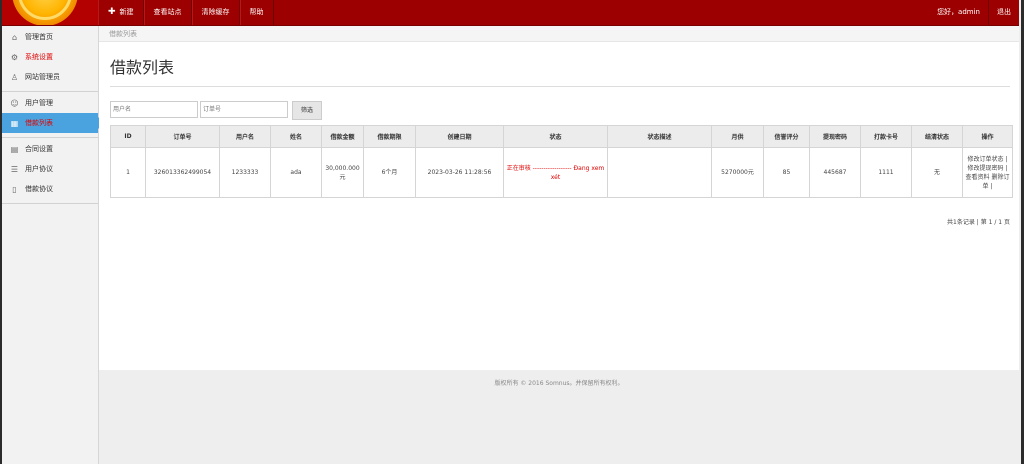  Describe the element at coordinates (555, 172) in the screenshot. I see `cell-status: 正在审核 ------------------ Đang xem xét` at that location.